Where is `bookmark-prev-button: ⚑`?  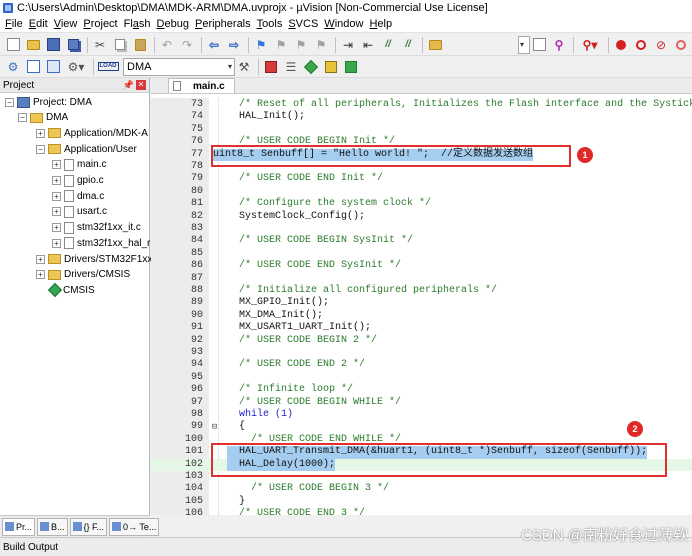 bookmark-prev-button: ⚑ is located at coordinates (281, 45).